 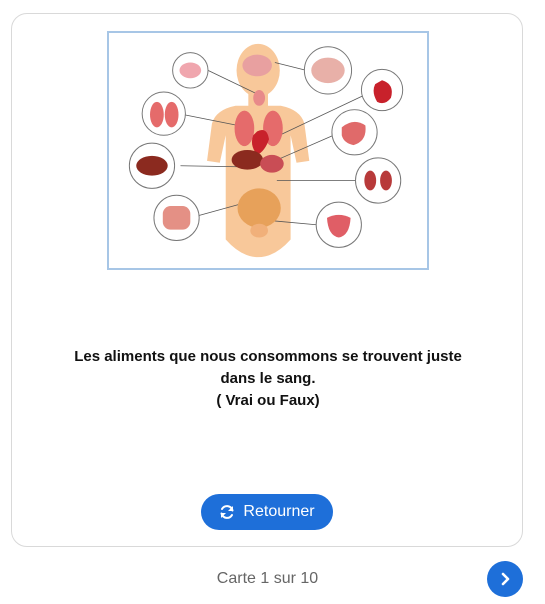 What do you see at coordinates (267, 578) in the screenshot?
I see `card-counter: Carte 1 sur 10` at bounding box center [267, 578].